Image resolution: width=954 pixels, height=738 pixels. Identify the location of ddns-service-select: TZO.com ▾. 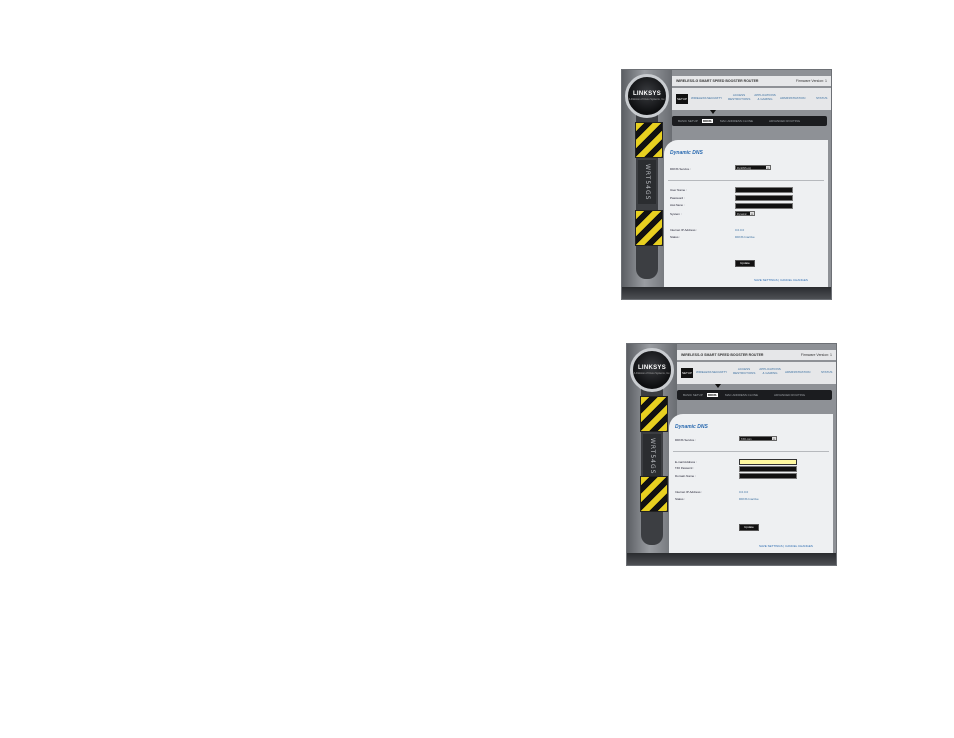
(758, 438).